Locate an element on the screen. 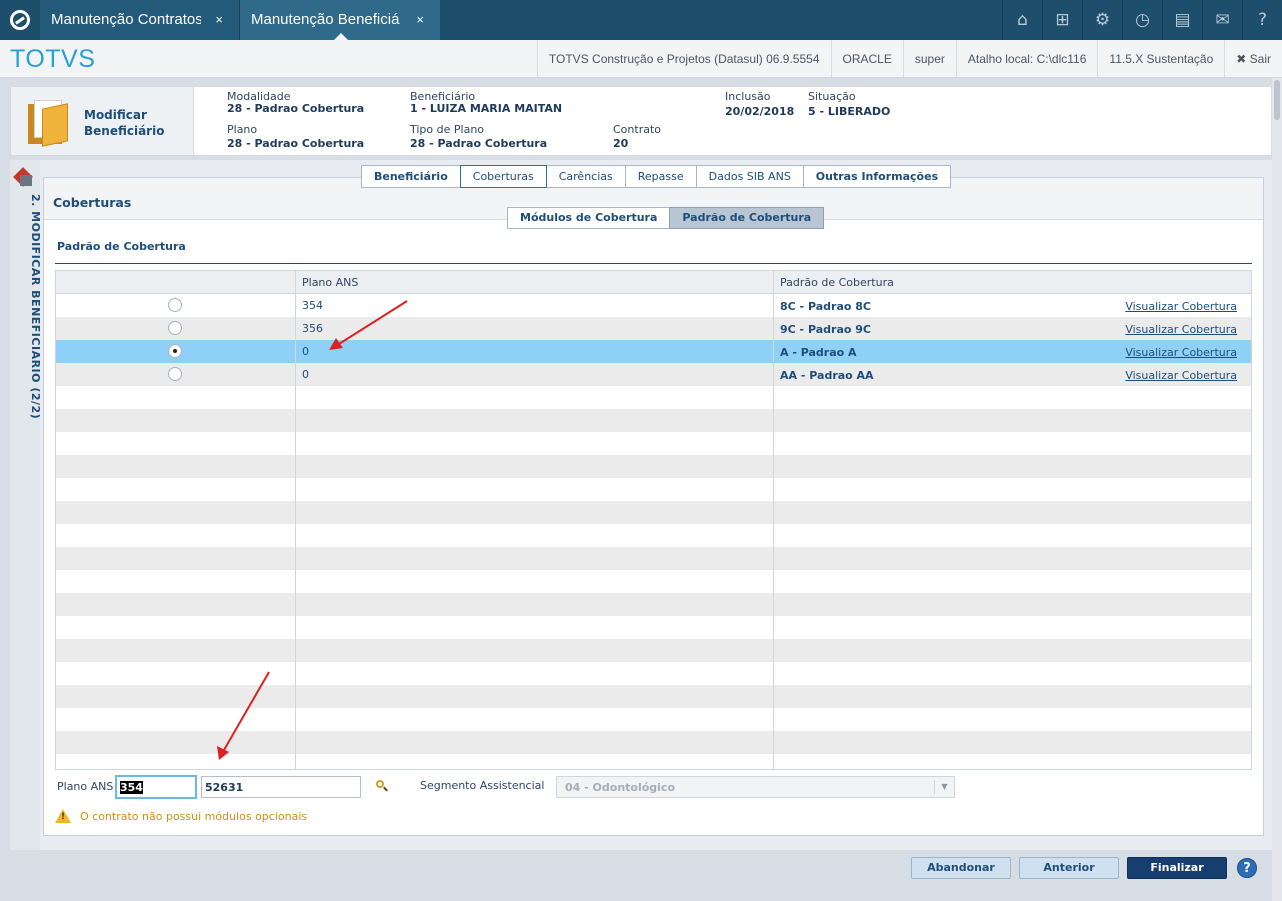  active-tab-notch is located at coordinates (341, 36).